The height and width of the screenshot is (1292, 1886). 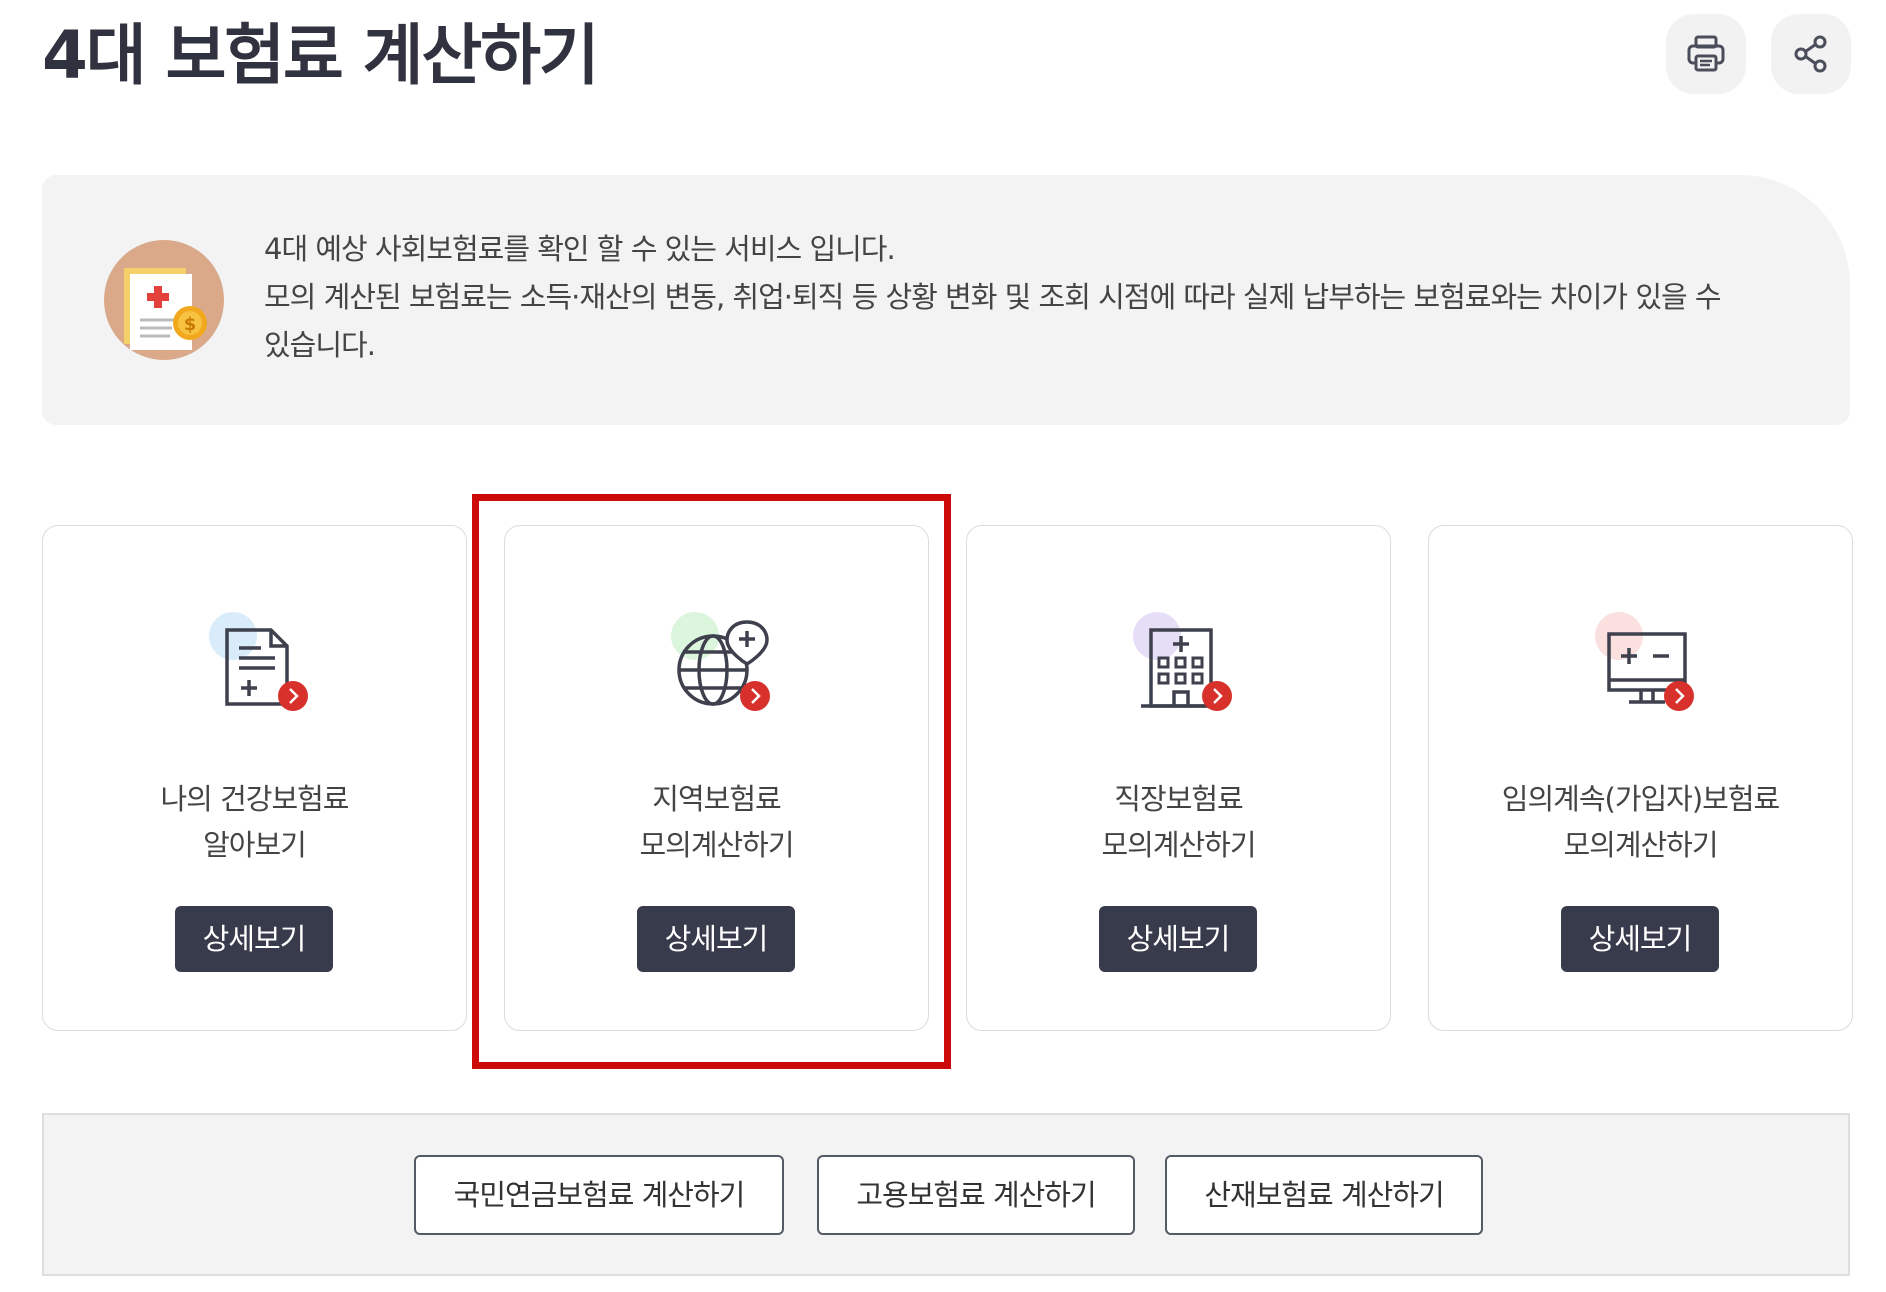 I want to click on card-title-line1: 임의계속(가입자)보험료, so click(x=1640, y=799).